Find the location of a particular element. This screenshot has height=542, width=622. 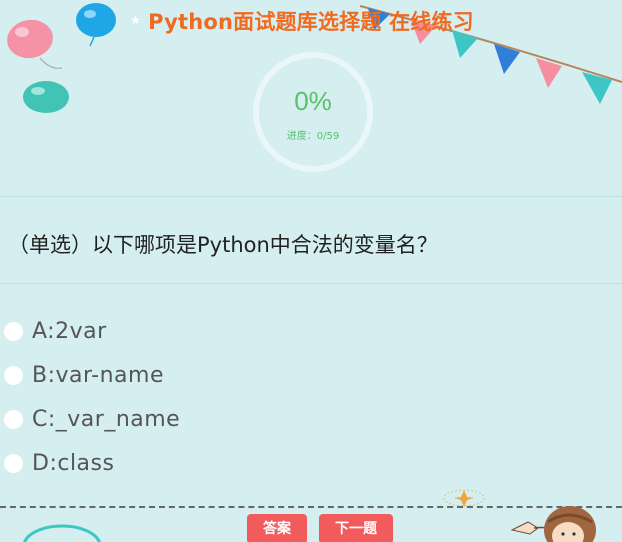

option-label: A:2var is located at coordinates (69, 331).